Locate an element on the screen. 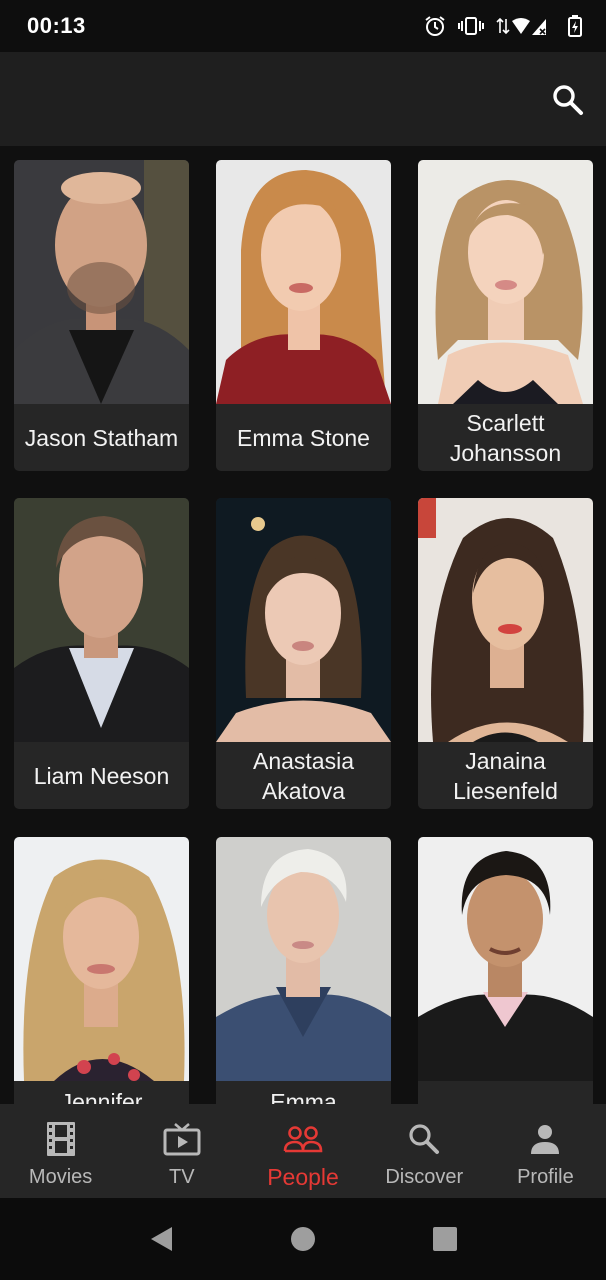 The image size is (606, 1280). nav-item-people: People is located at coordinates (302, 1151).